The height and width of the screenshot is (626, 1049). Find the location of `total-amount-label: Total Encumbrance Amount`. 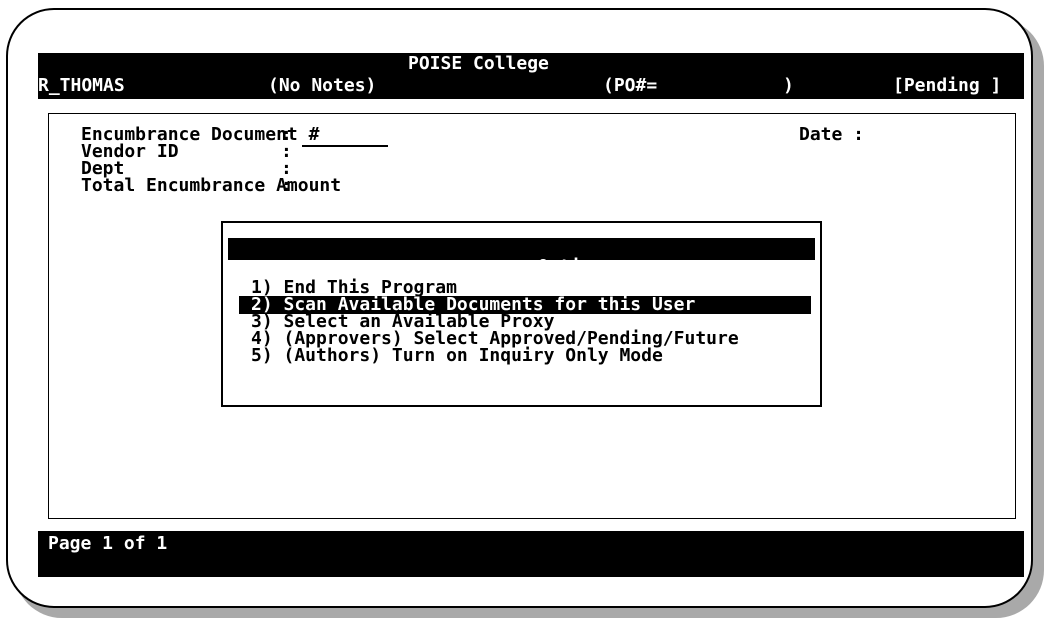

total-amount-label: Total Encumbrance Amount is located at coordinates (211, 185).